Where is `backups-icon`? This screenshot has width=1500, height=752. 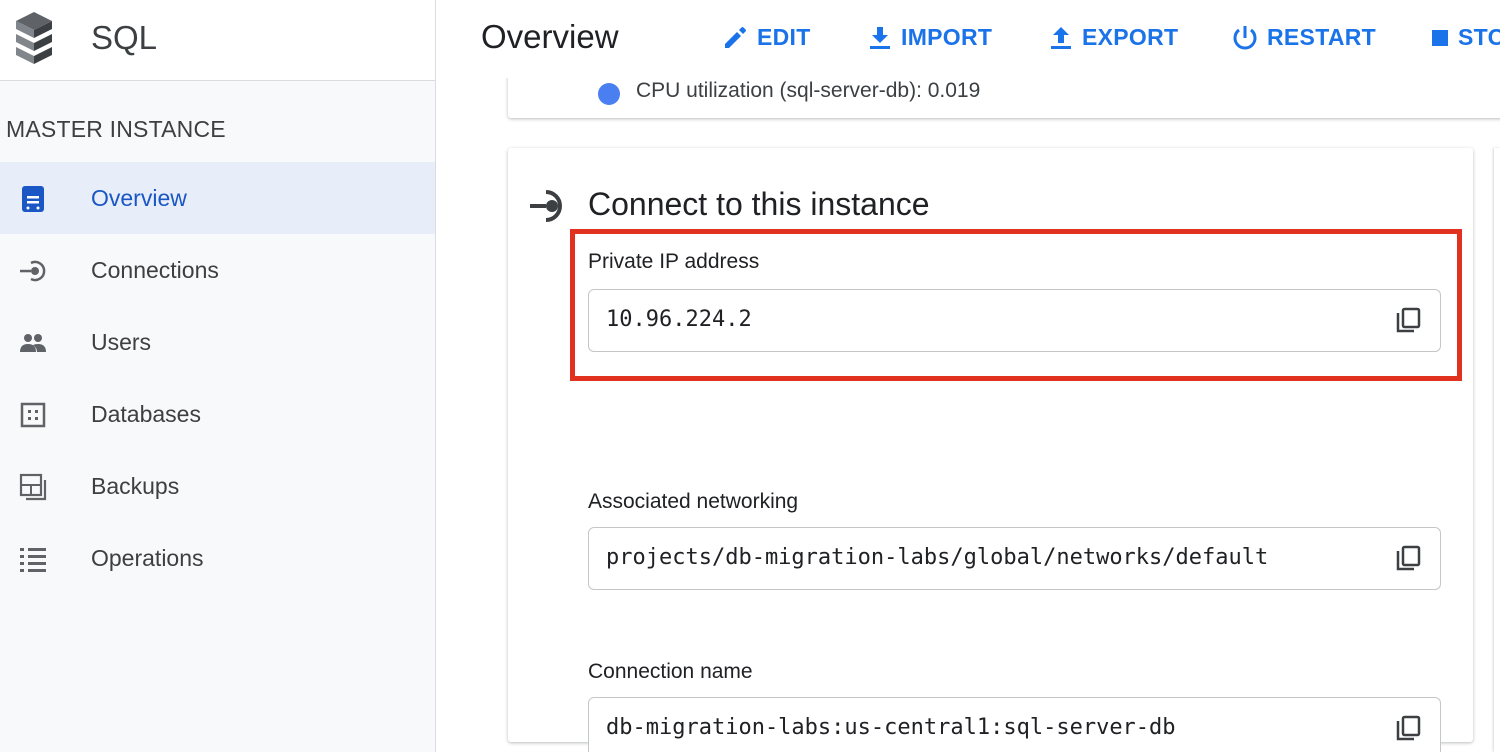 backups-icon is located at coordinates (33, 487).